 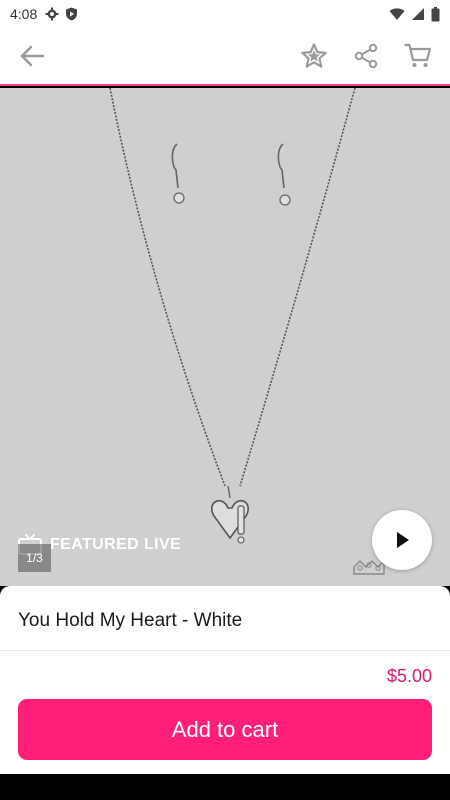 What do you see at coordinates (34, 558) in the screenshot?
I see `image-counter: 1/3` at bounding box center [34, 558].